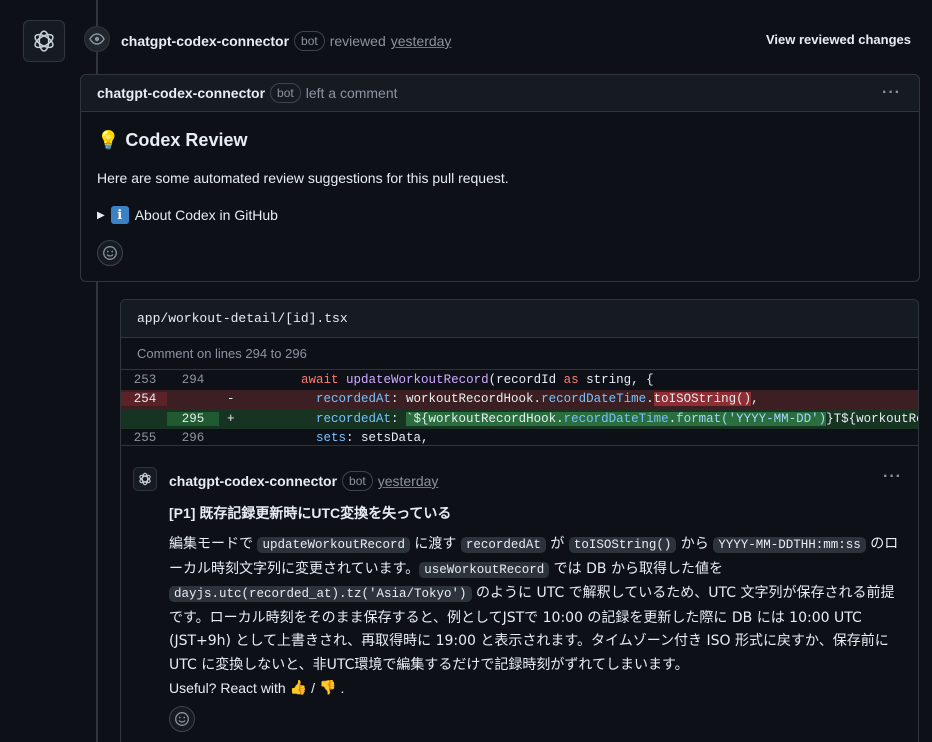 The width and height of the screenshot is (932, 742). Describe the element at coordinates (227, 687) in the screenshot. I see `useful-text: Useful? React with` at that location.